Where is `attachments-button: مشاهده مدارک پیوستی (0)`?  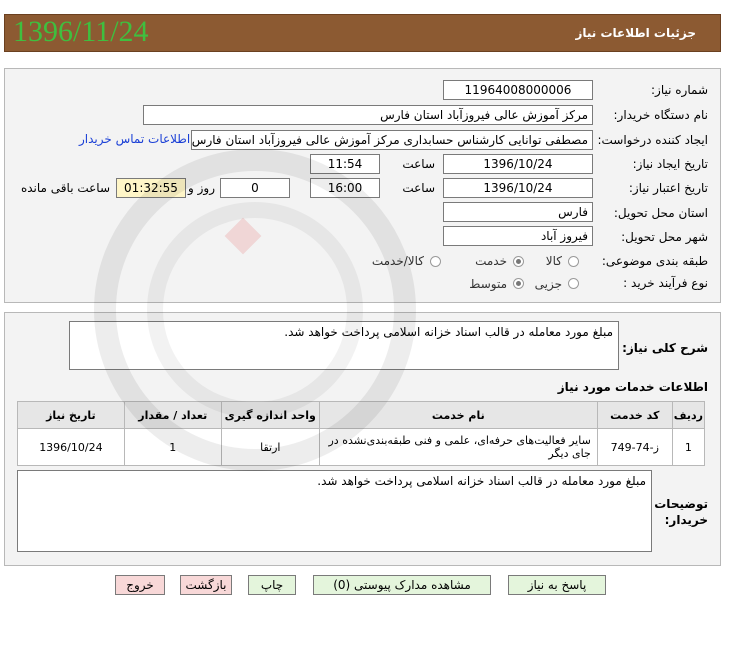
attachments-button: مشاهده مدارک پیوستی (0) is located at coordinates (402, 585).